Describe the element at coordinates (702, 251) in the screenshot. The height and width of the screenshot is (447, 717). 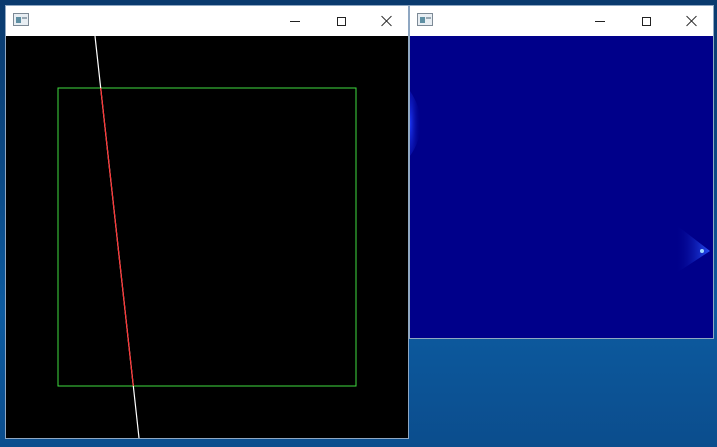
I see `bright-point` at that location.